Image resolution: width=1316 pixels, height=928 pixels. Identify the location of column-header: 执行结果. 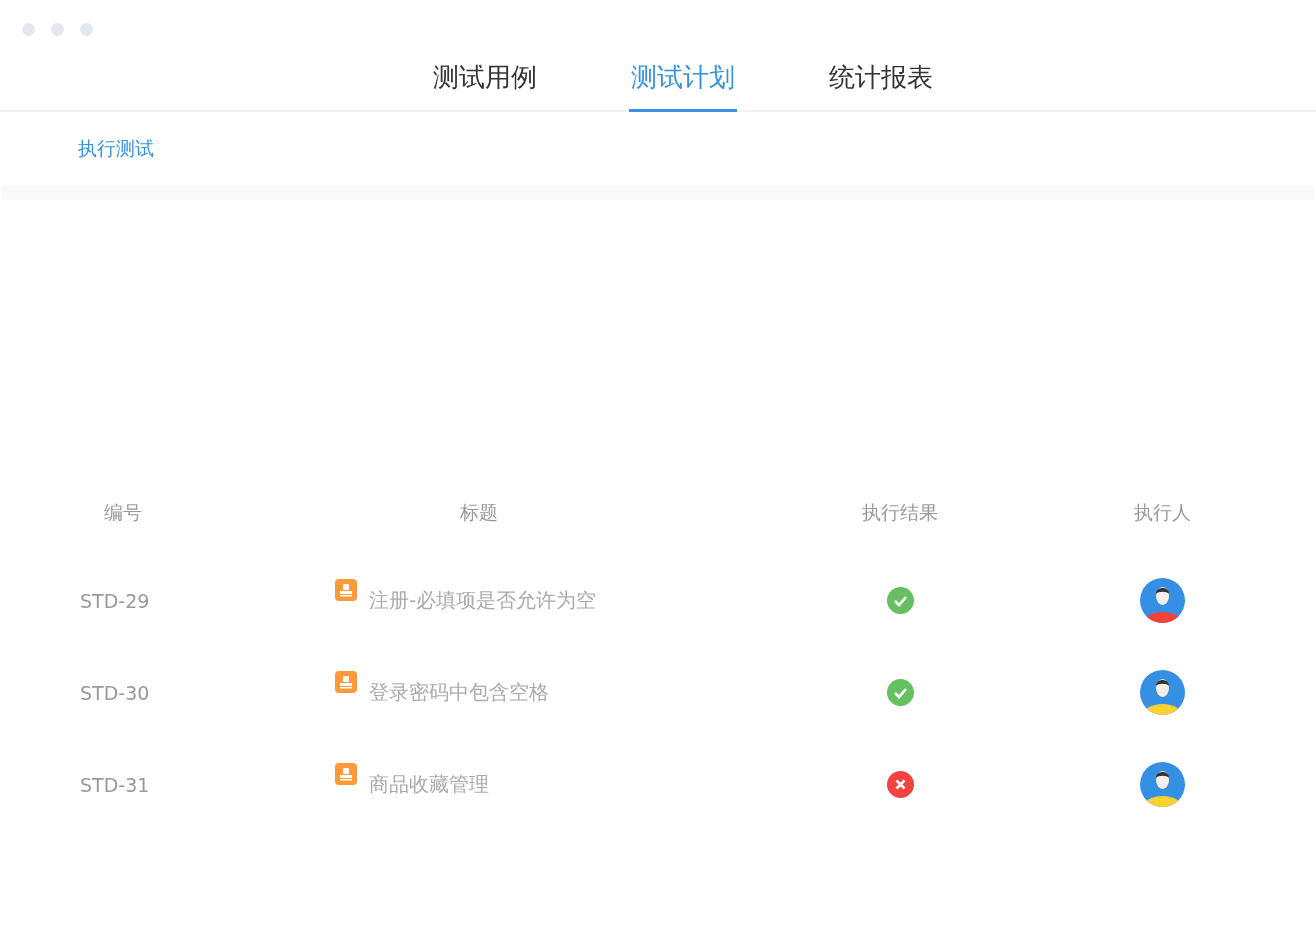
(900, 512).